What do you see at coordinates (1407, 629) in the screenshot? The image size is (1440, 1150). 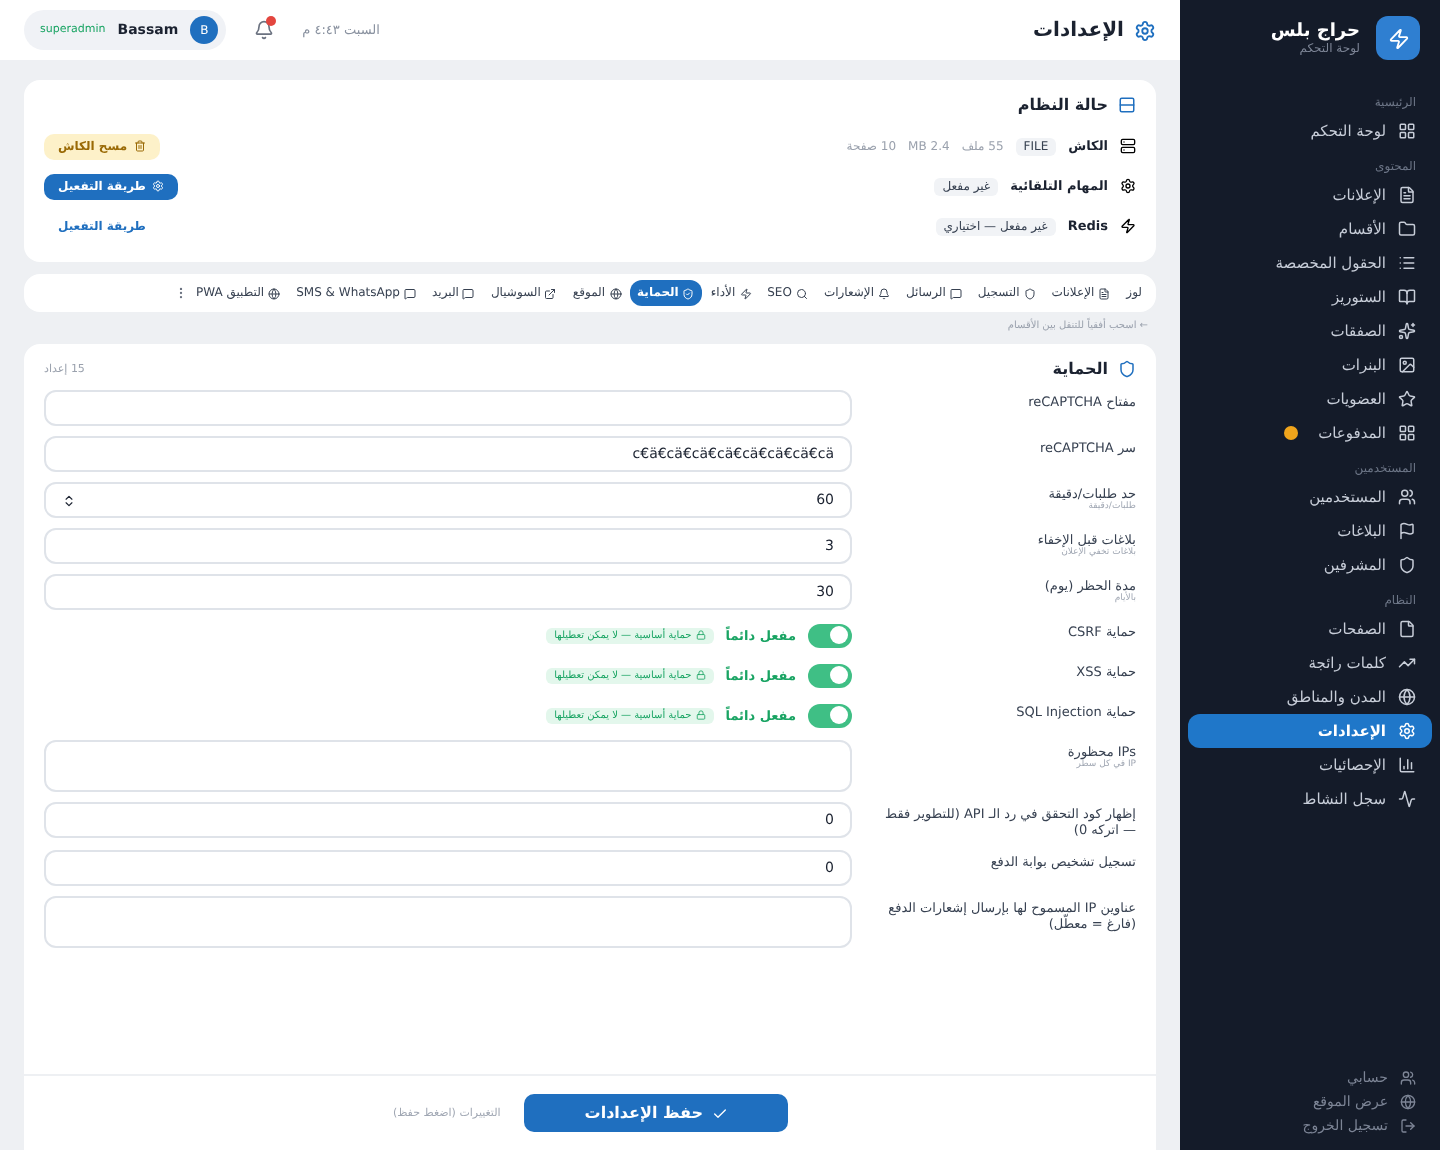 I see `page-icon` at bounding box center [1407, 629].